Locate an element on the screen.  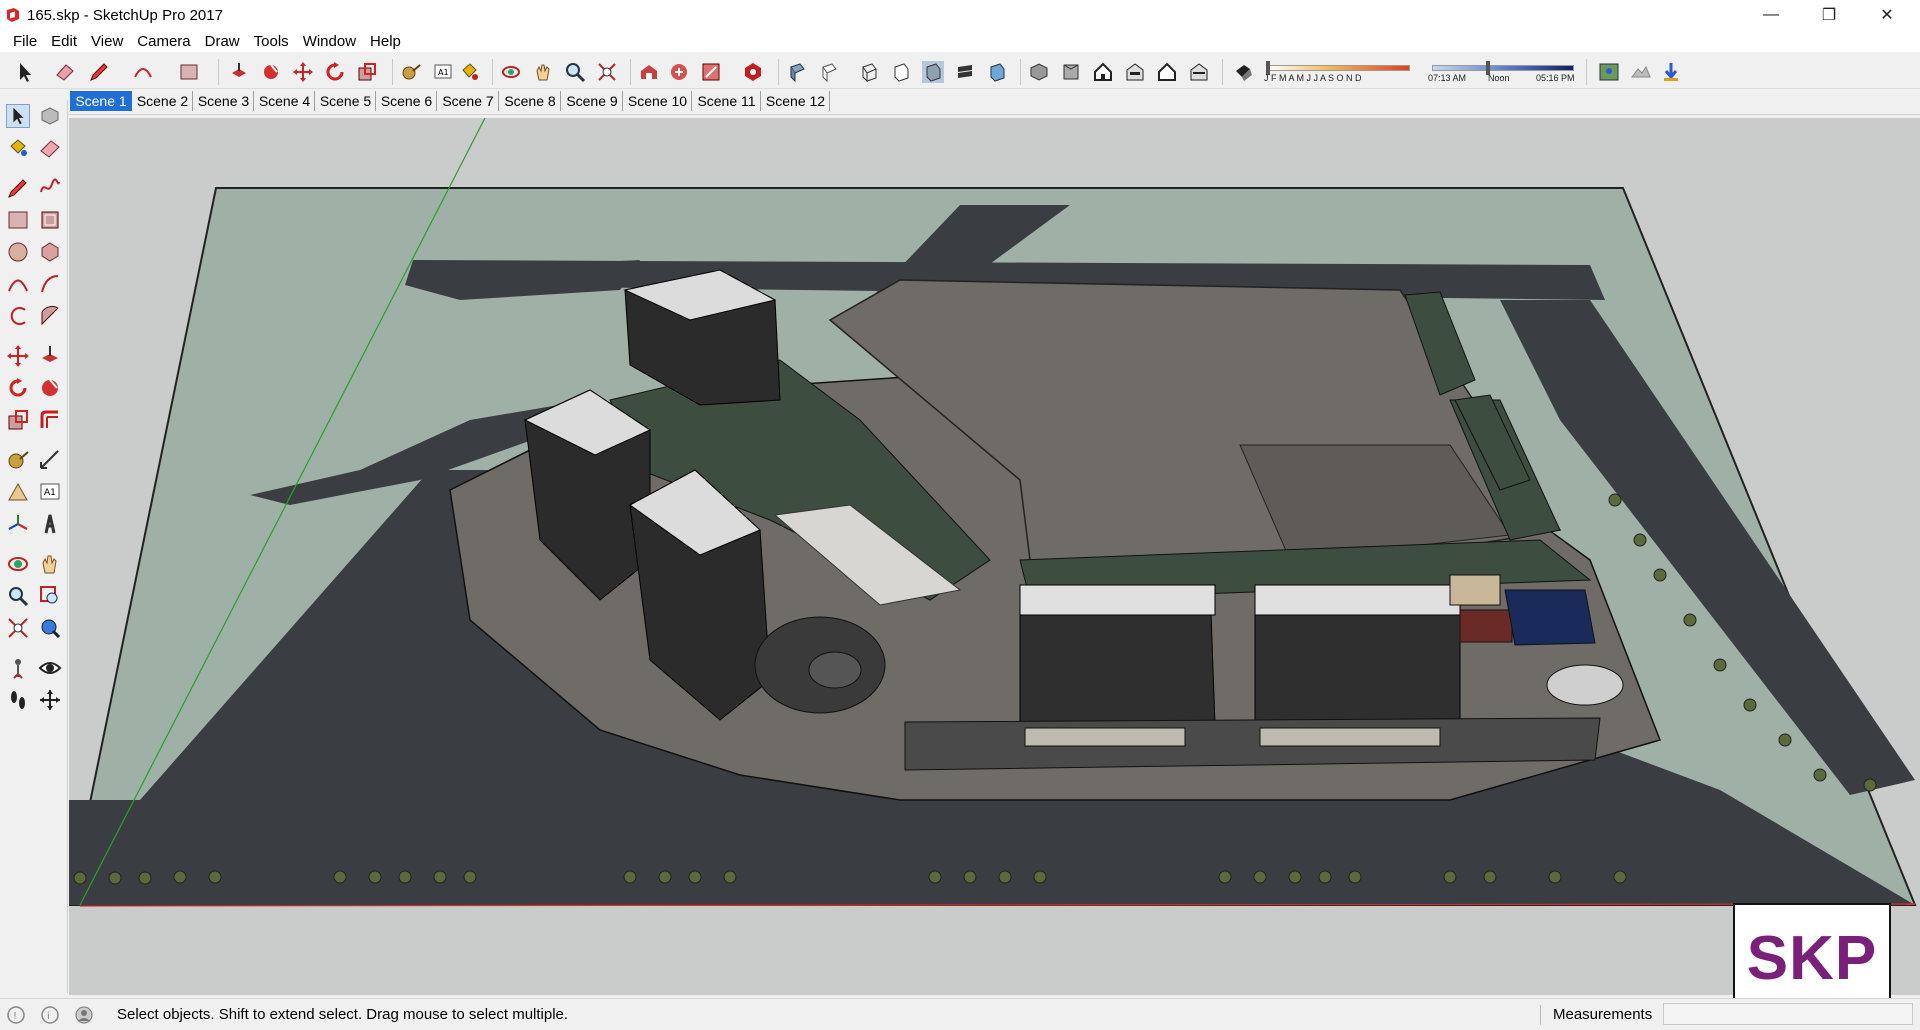
close-button: ✕ is located at coordinates (1887, 15).